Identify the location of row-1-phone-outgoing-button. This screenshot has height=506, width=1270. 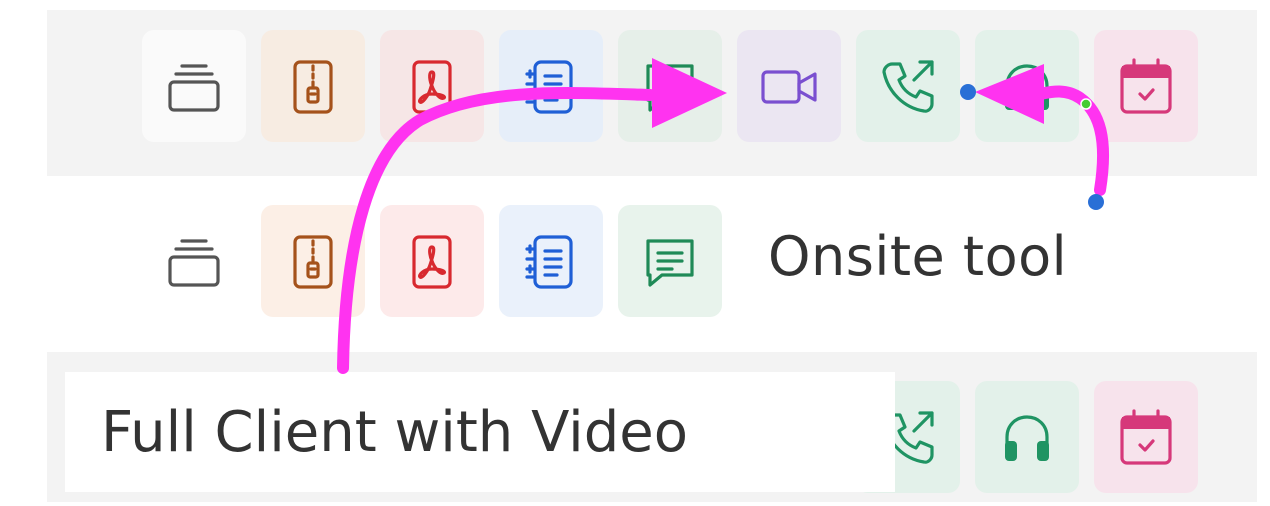
(908, 86).